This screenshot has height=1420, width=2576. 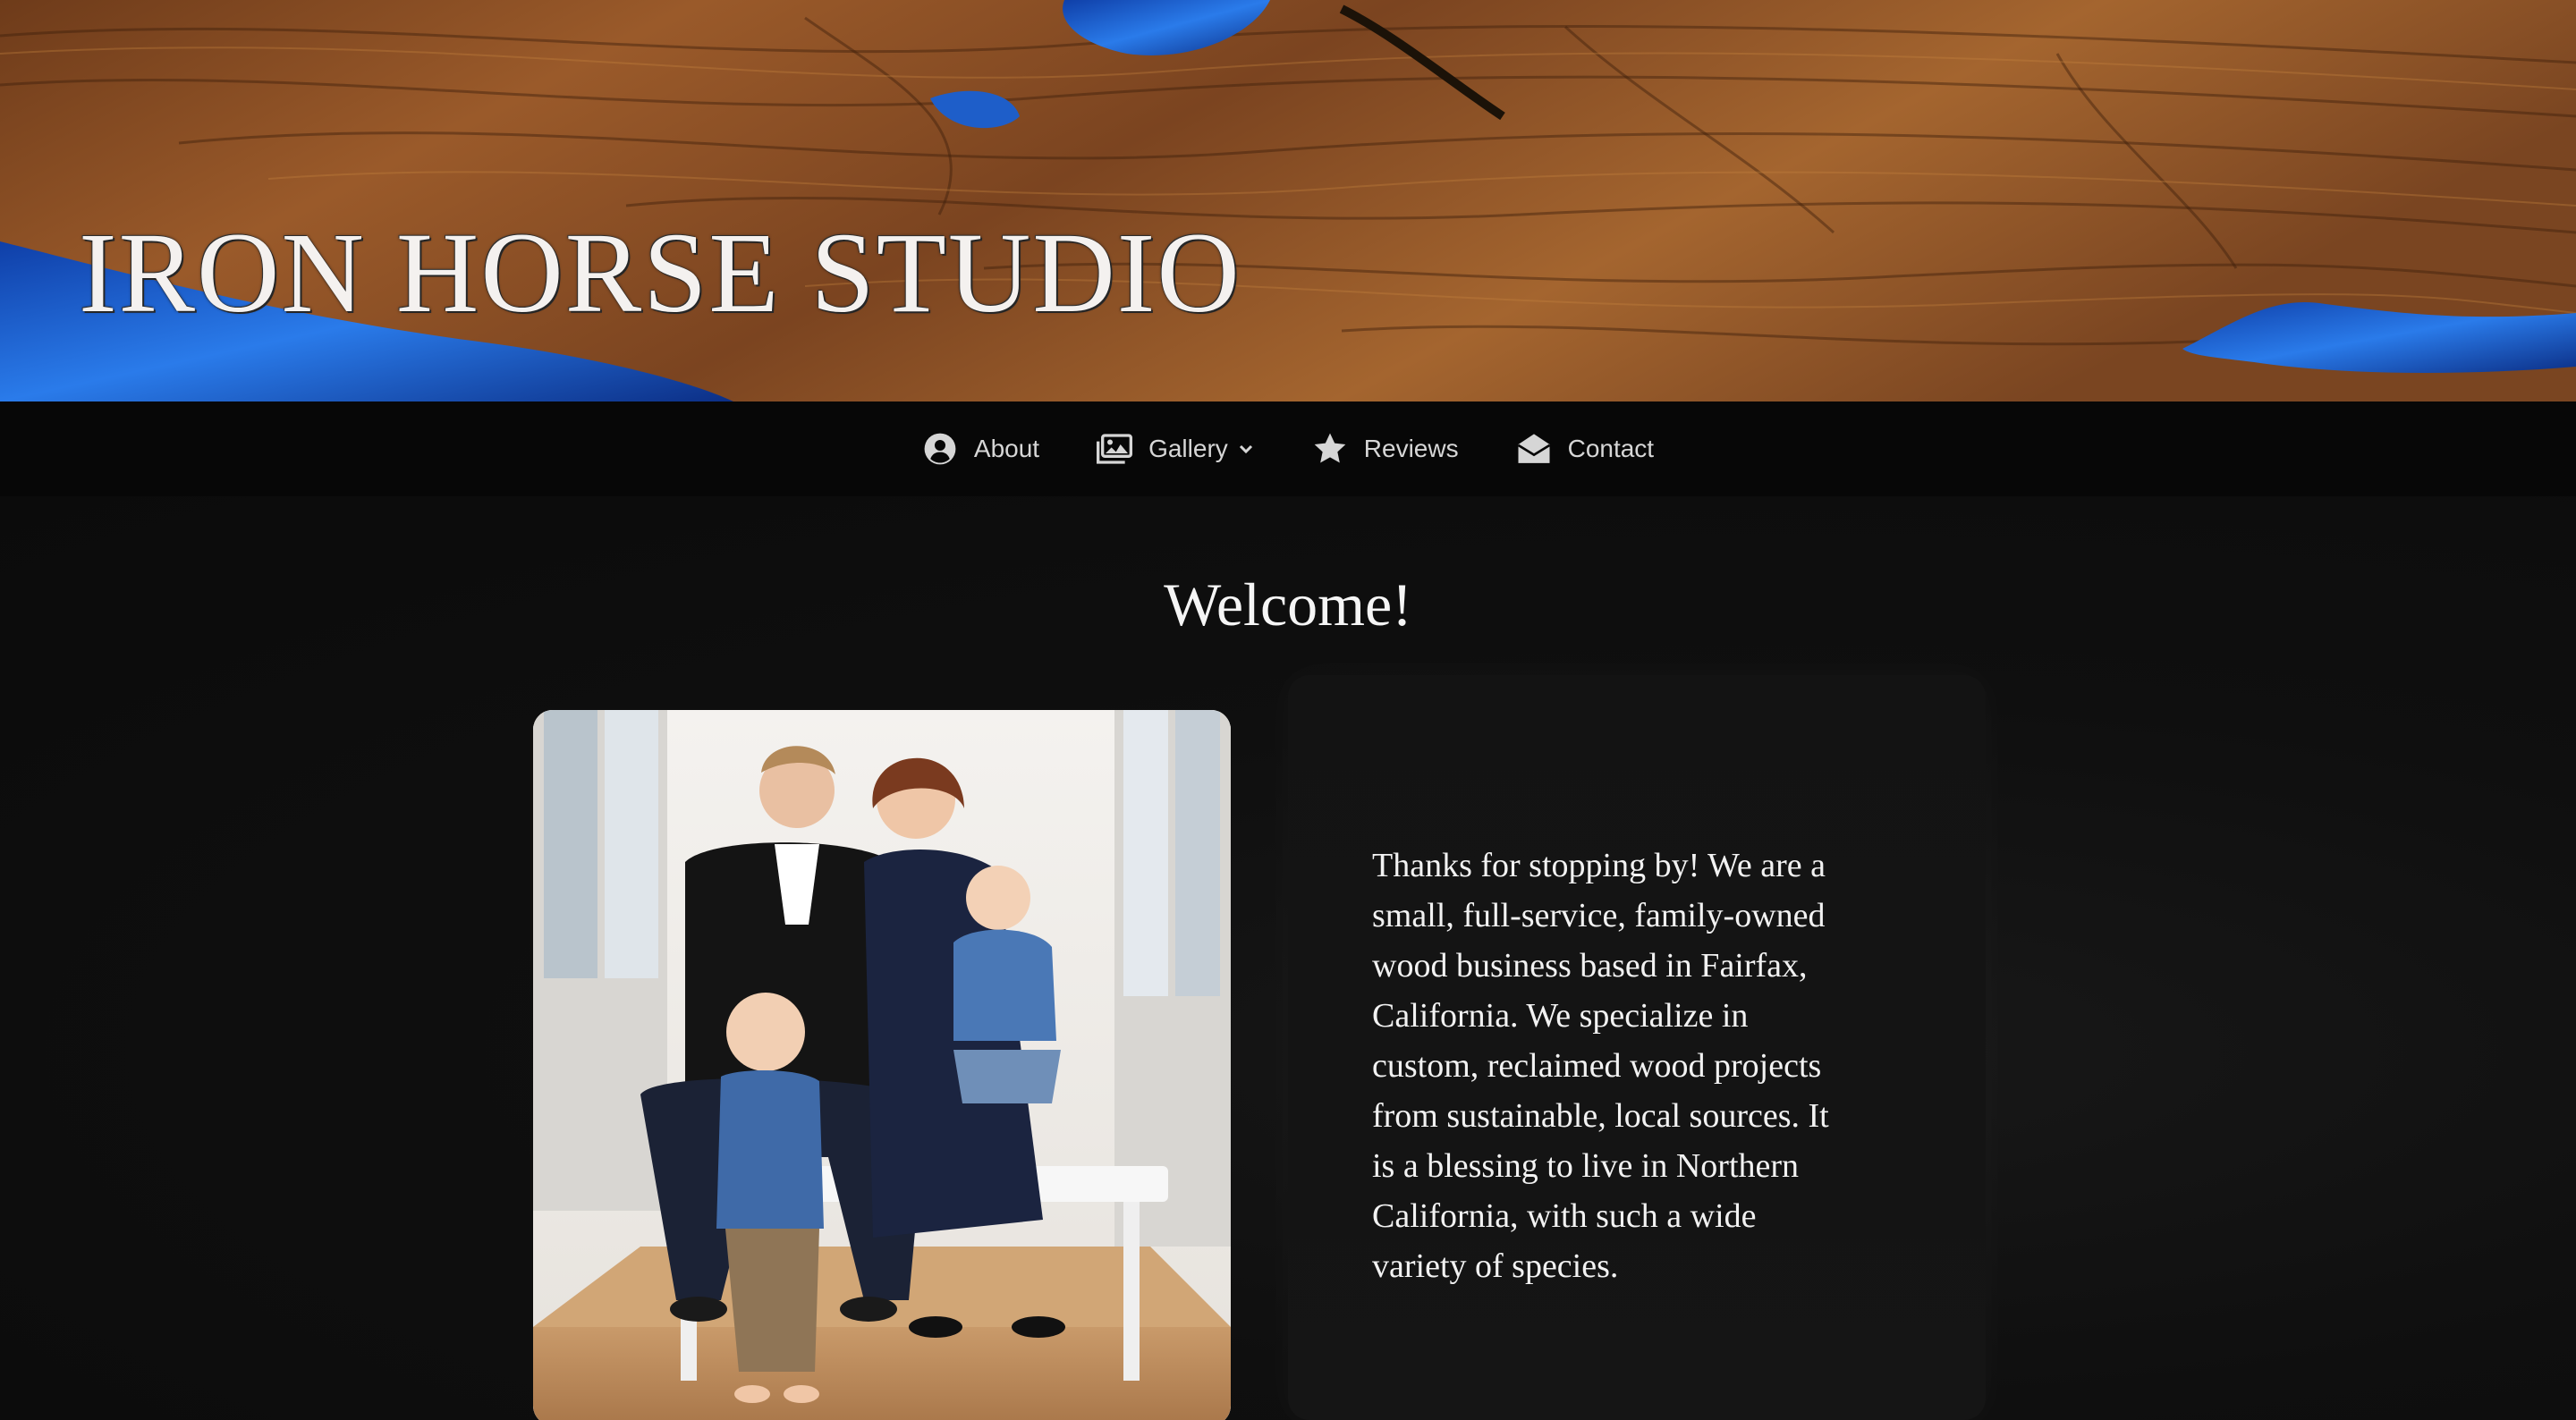 What do you see at coordinates (660, 273) in the screenshot?
I see `site-title: IRON HORSE STUDIO` at bounding box center [660, 273].